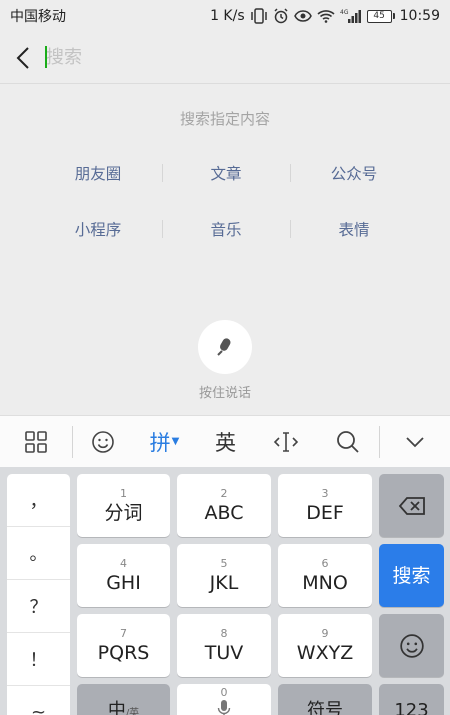 This screenshot has height=715, width=450. Describe the element at coordinates (224, 652) in the screenshot. I see `key-label: TUV` at that location.